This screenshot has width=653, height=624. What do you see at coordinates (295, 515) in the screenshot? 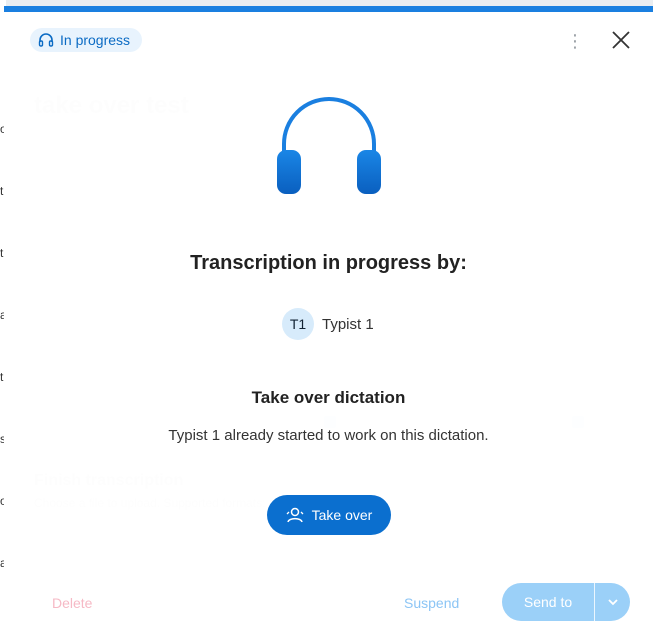
I see `user-takeover-icon` at bounding box center [295, 515].